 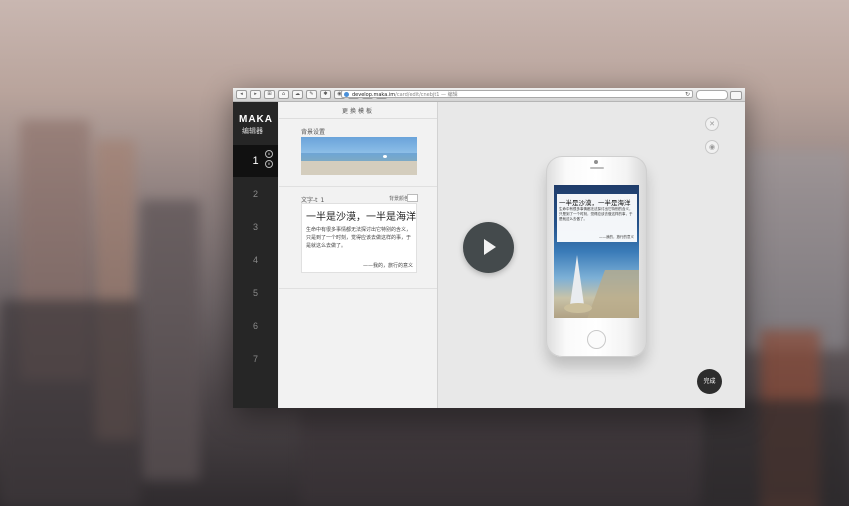 I want to click on screen-island, so click(x=578, y=308).